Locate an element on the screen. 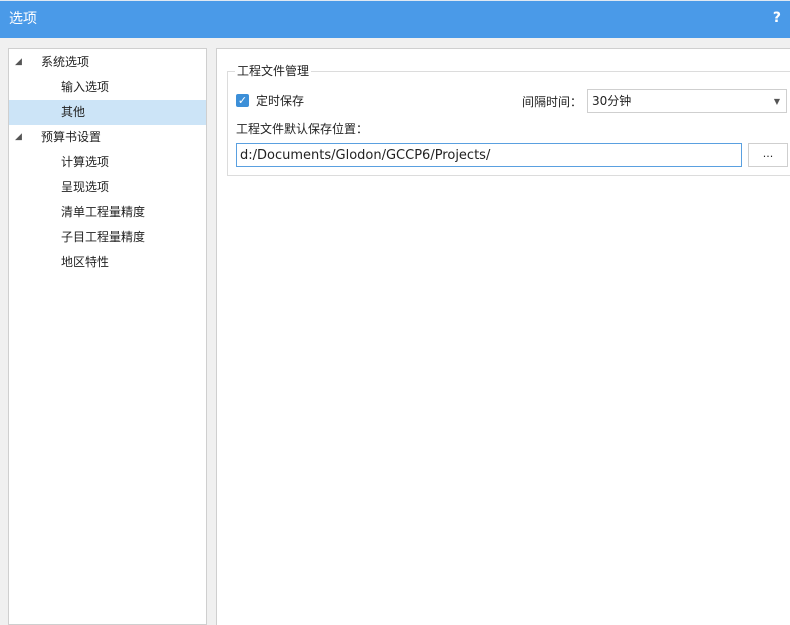 The image size is (790, 625). tree-item-regional-features: 地区特性 is located at coordinates (107, 262).